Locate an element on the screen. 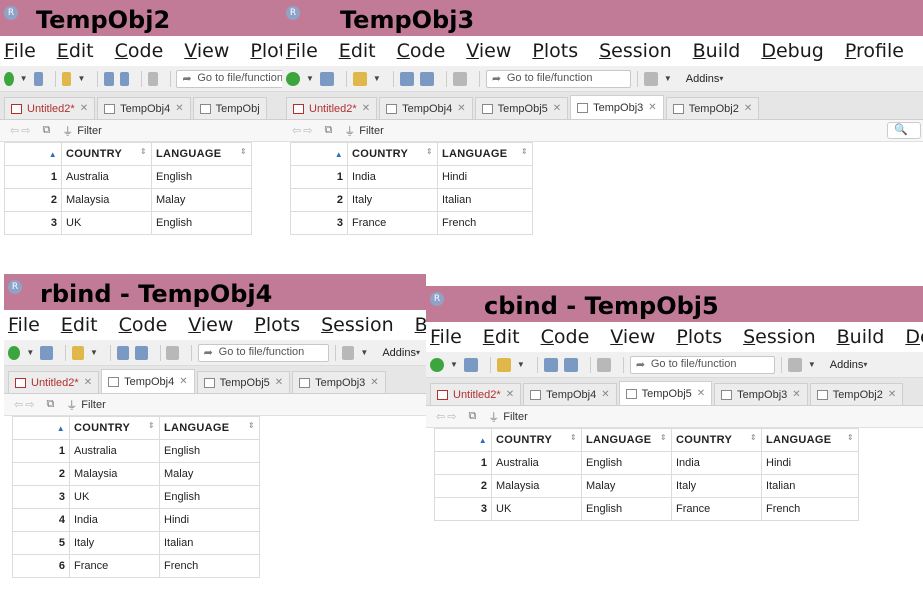 This screenshot has width=923, height=590. menu-item-profile: Profile is located at coordinates (874, 51).